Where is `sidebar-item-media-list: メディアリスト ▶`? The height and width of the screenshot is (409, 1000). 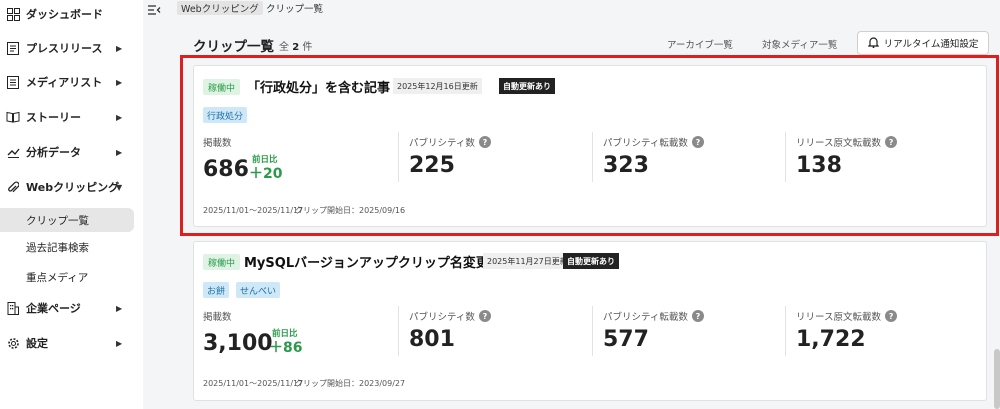
sidebar-item-media-list: メディアリスト ▶ is located at coordinates (71, 82).